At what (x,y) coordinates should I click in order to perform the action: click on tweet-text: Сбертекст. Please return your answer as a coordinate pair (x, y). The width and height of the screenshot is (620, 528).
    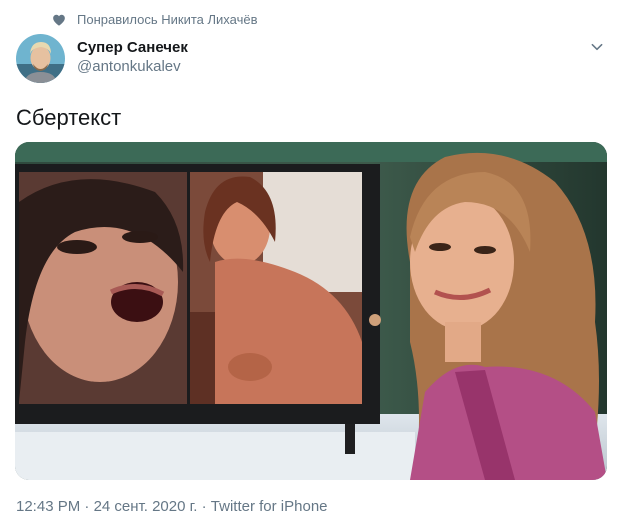
    Looking at the image, I should click on (69, 117).